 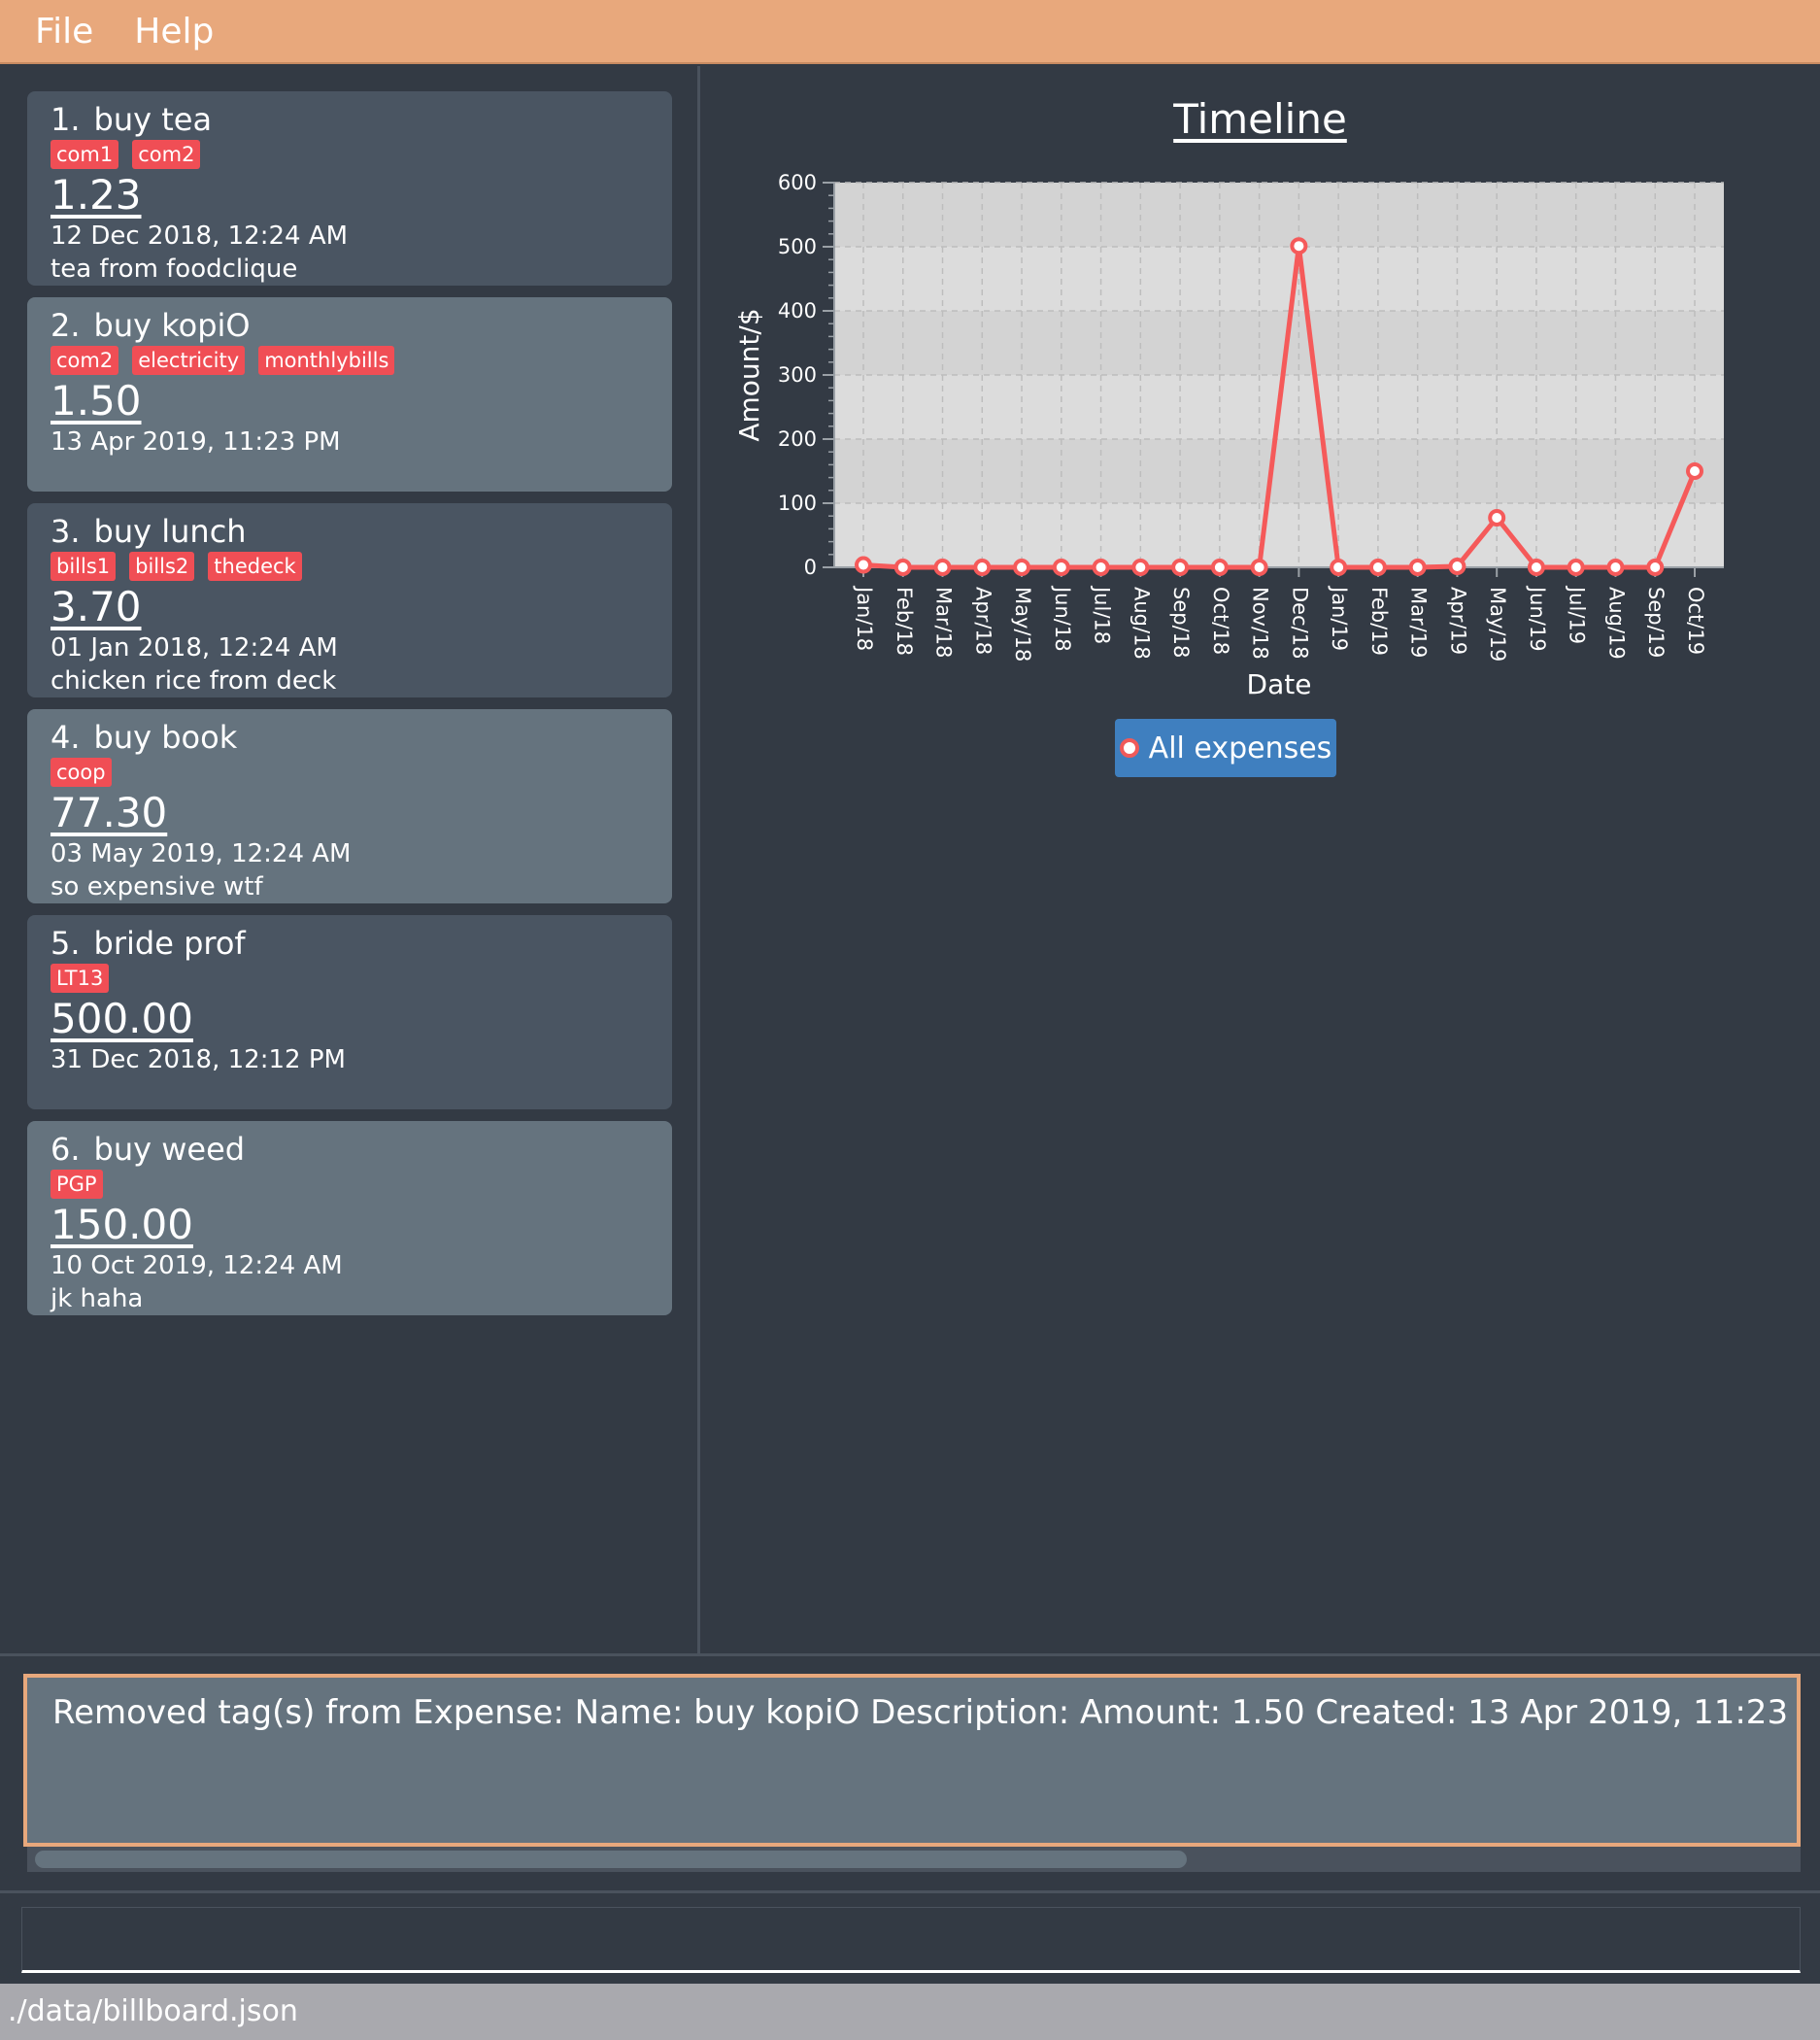 I want to click on tag-list: bills1 bills2 thedeck, so click(x=350, y=566).